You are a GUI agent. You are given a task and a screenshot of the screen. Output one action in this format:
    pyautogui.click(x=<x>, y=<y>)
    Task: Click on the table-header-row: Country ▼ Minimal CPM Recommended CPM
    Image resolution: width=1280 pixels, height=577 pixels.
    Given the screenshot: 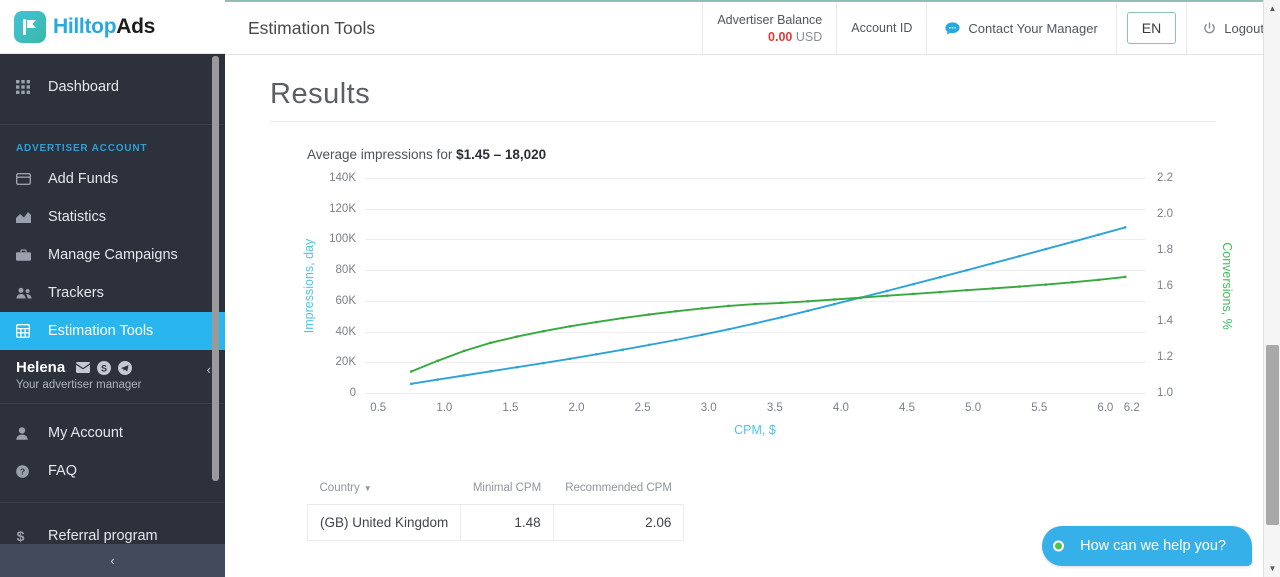 What is the action you would take?
    pyautogui.click(x=495, y=490)
    